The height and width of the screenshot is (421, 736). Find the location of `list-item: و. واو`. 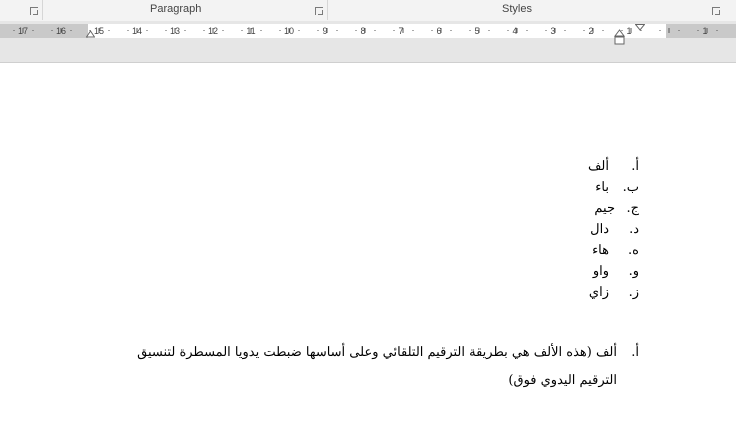

list-item: و. واو is located at coordinates (616, 274).